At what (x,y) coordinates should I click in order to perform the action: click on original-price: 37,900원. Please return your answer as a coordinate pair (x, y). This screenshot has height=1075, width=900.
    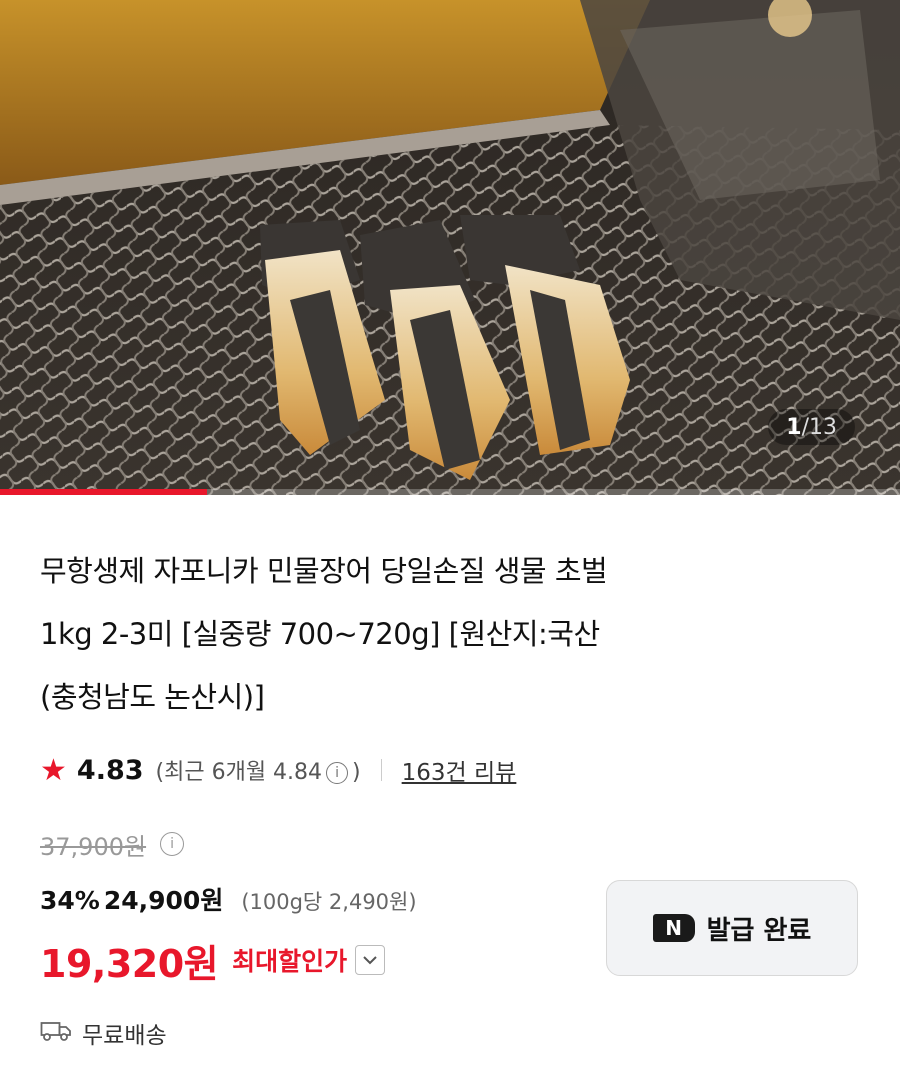
    Looking at the image, I should click on (93, 846).